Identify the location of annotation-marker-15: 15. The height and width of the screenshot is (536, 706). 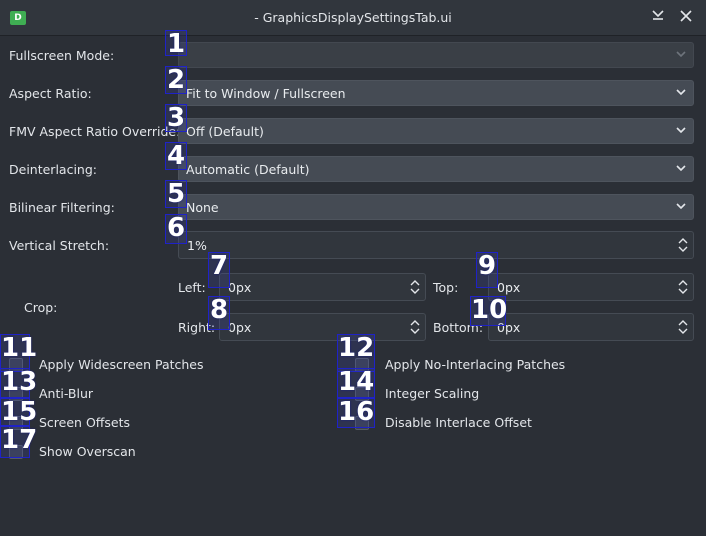
(19, 412).